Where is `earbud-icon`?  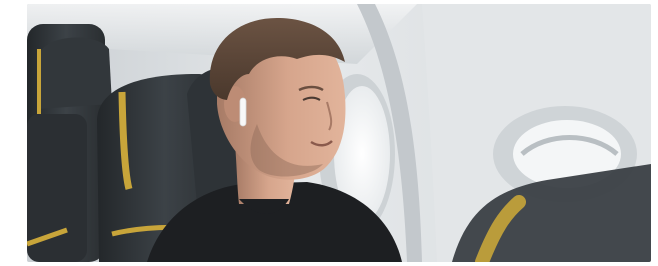 earbud-icon is located at coordinates (243, 112).